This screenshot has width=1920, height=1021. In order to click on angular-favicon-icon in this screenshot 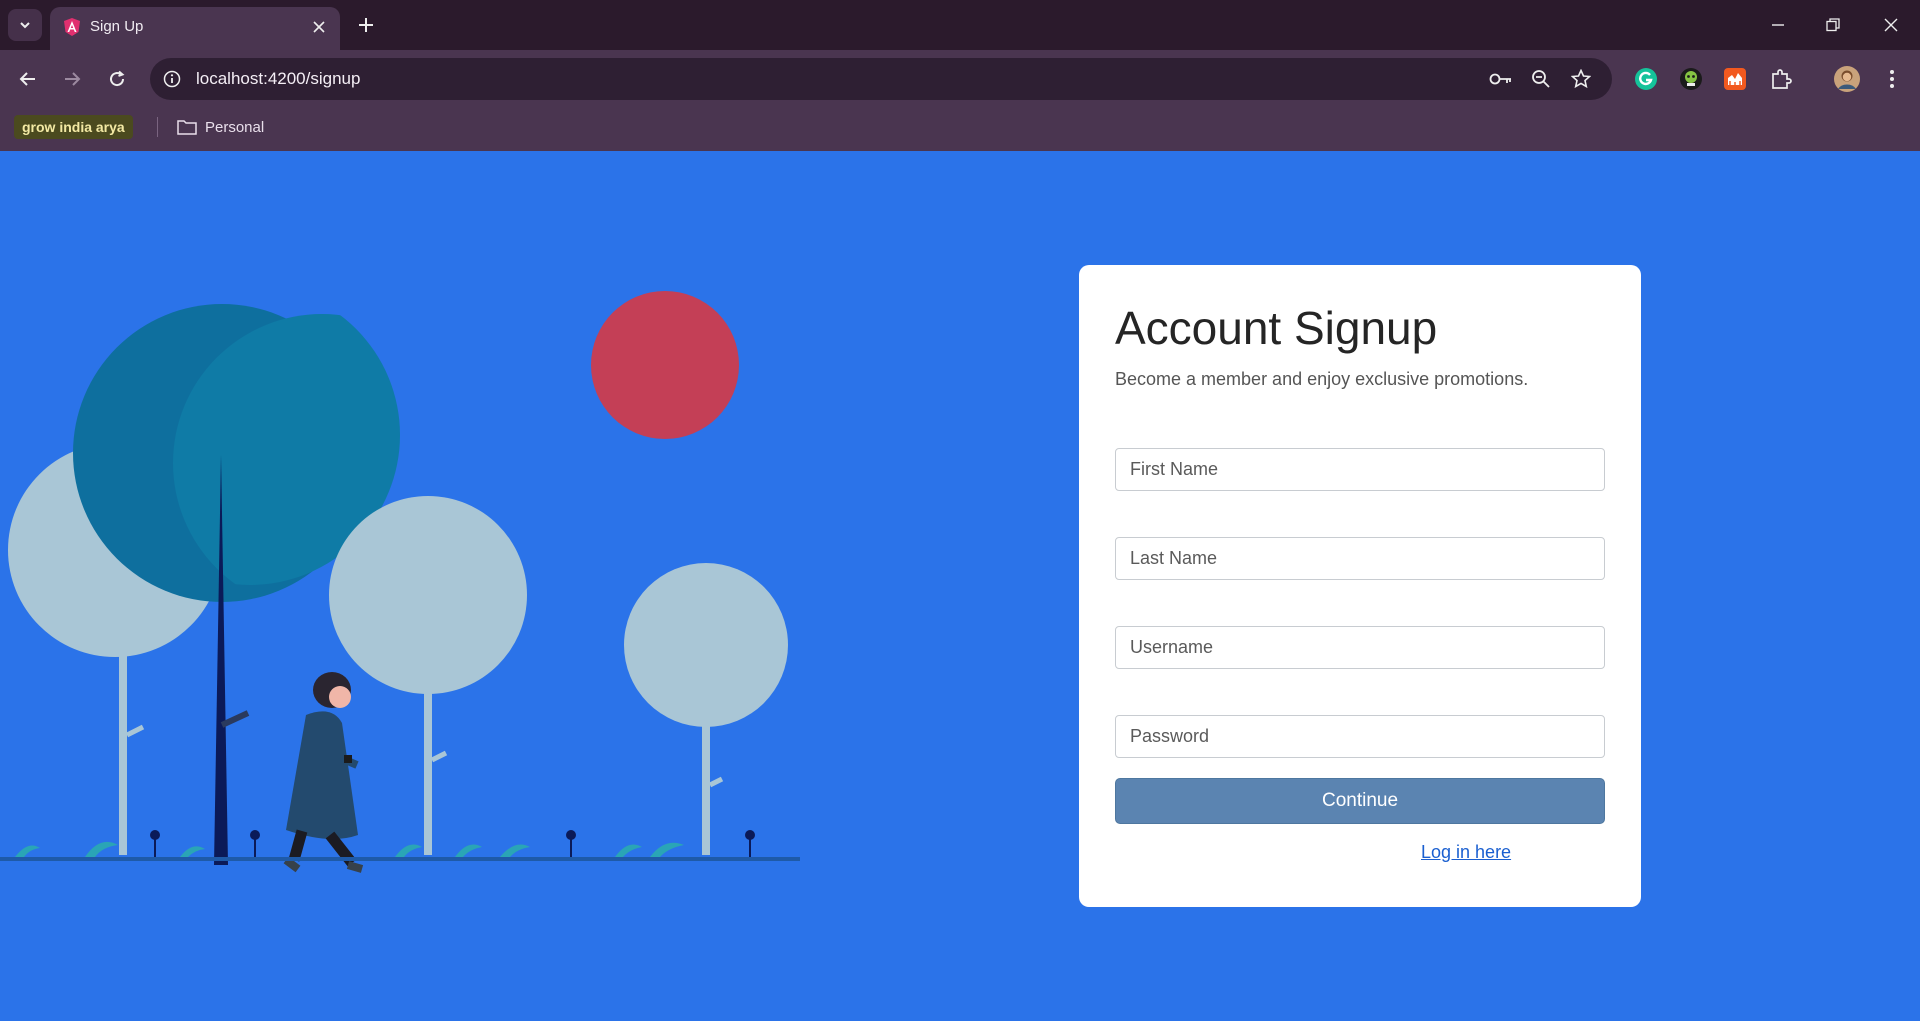, I will do `click(72, 27)`.